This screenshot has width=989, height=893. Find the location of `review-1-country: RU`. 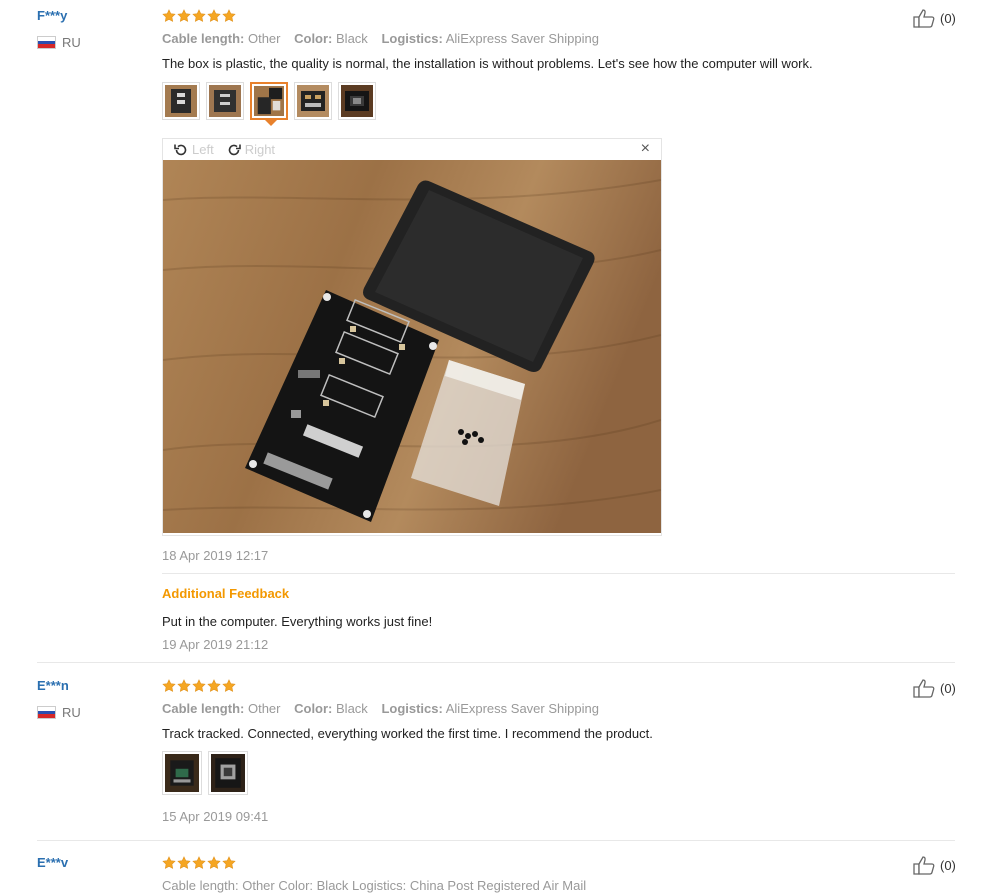

review-1-country: RU is located at coordinates (59, 42).